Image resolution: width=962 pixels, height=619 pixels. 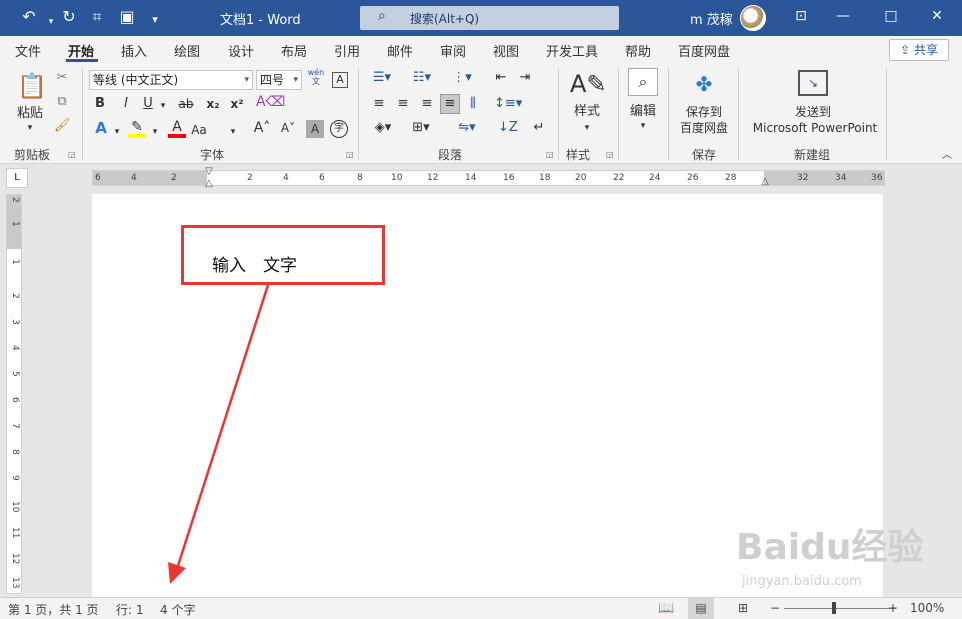 What do you see at coordinates (28, 50) in the screenshot?
I see `tab-file: 文件` at bounding box center [28, 50].